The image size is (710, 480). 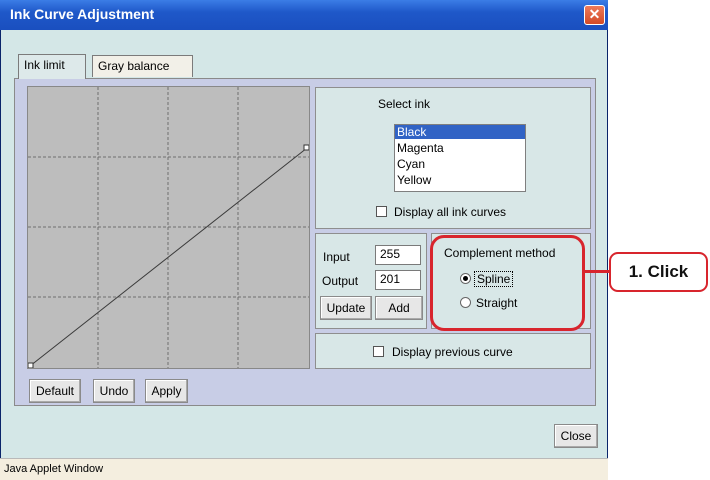 What do you see at coordinates (398, 255) in the screenshot?
I see `input-field: 255` at bounding box center [398, 255].